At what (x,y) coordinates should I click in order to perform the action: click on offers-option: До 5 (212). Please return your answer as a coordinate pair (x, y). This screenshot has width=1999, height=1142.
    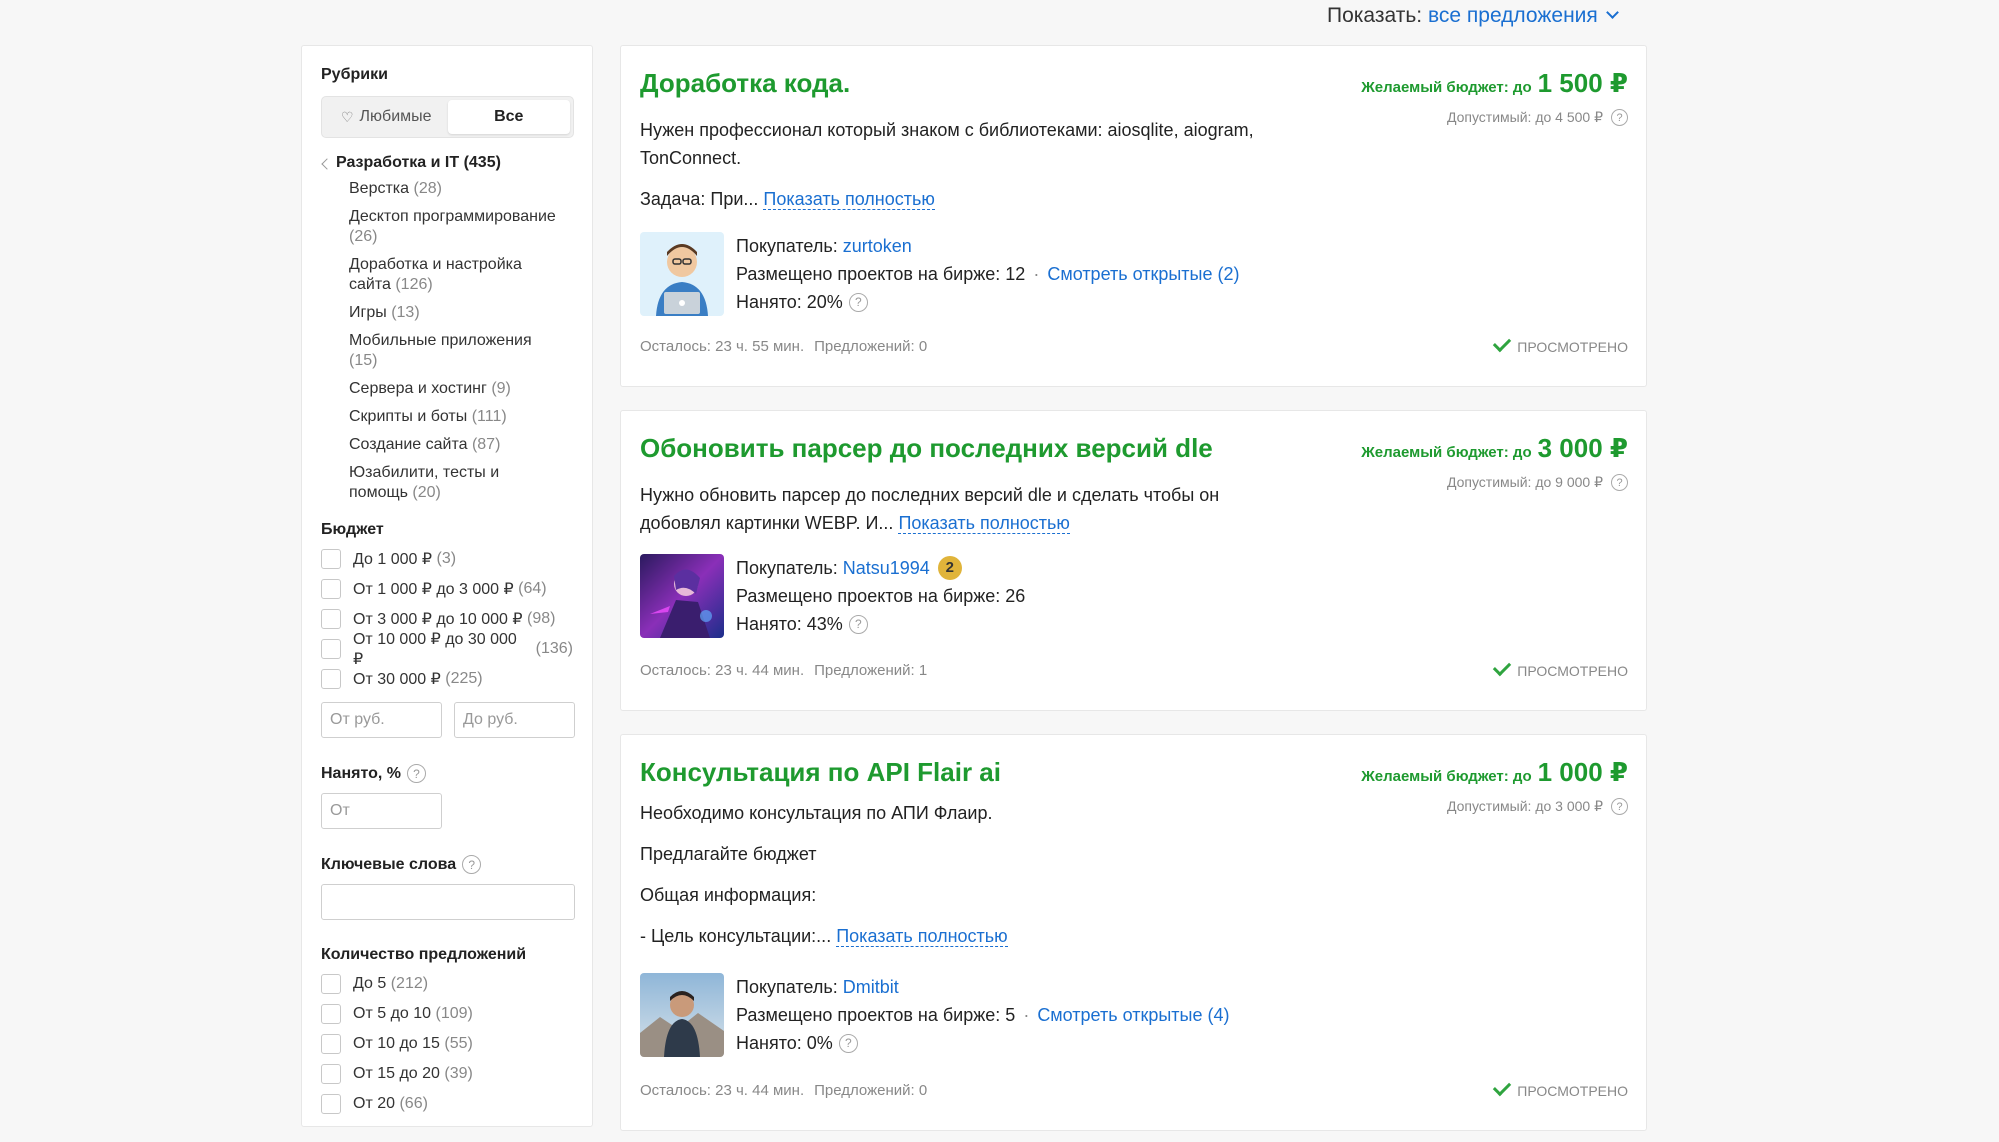
    Looking at the image, I should click on (447, 983).